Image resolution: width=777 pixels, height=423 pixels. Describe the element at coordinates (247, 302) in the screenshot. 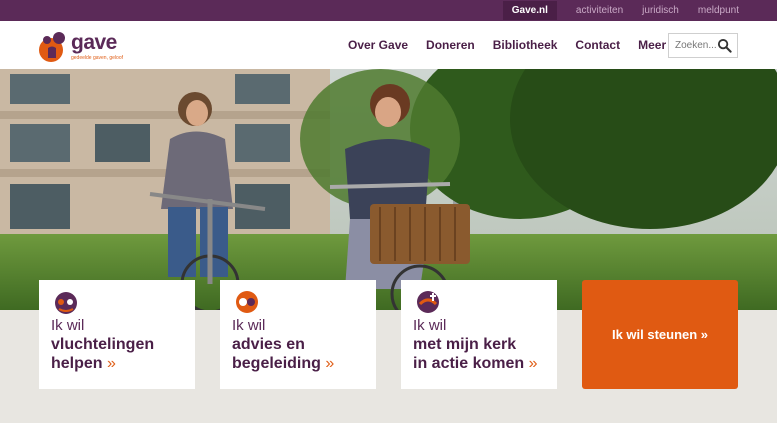

I see `advice-icon` at that location.